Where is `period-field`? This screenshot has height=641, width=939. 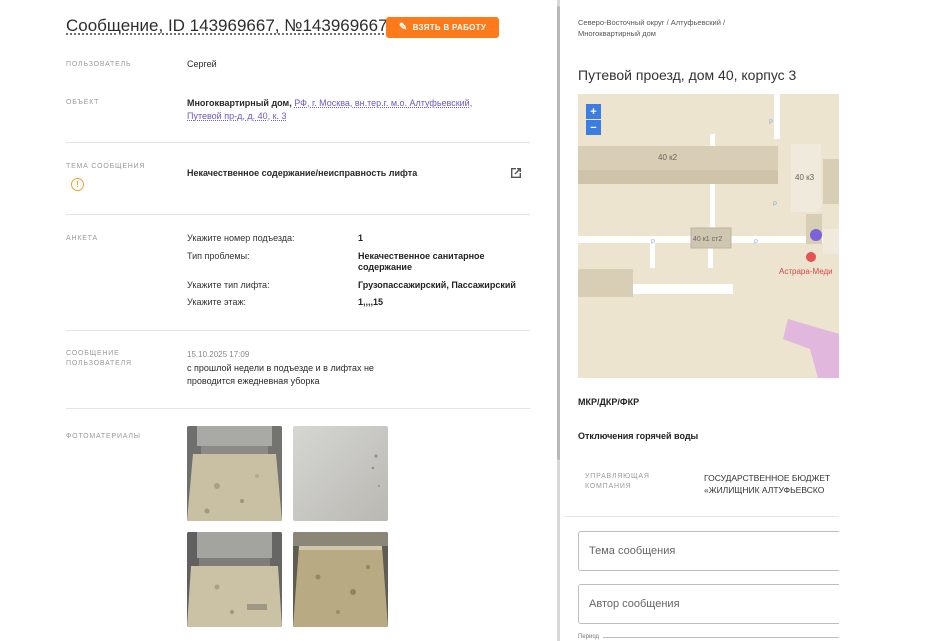
period-field is located at coordinates (721, 637).